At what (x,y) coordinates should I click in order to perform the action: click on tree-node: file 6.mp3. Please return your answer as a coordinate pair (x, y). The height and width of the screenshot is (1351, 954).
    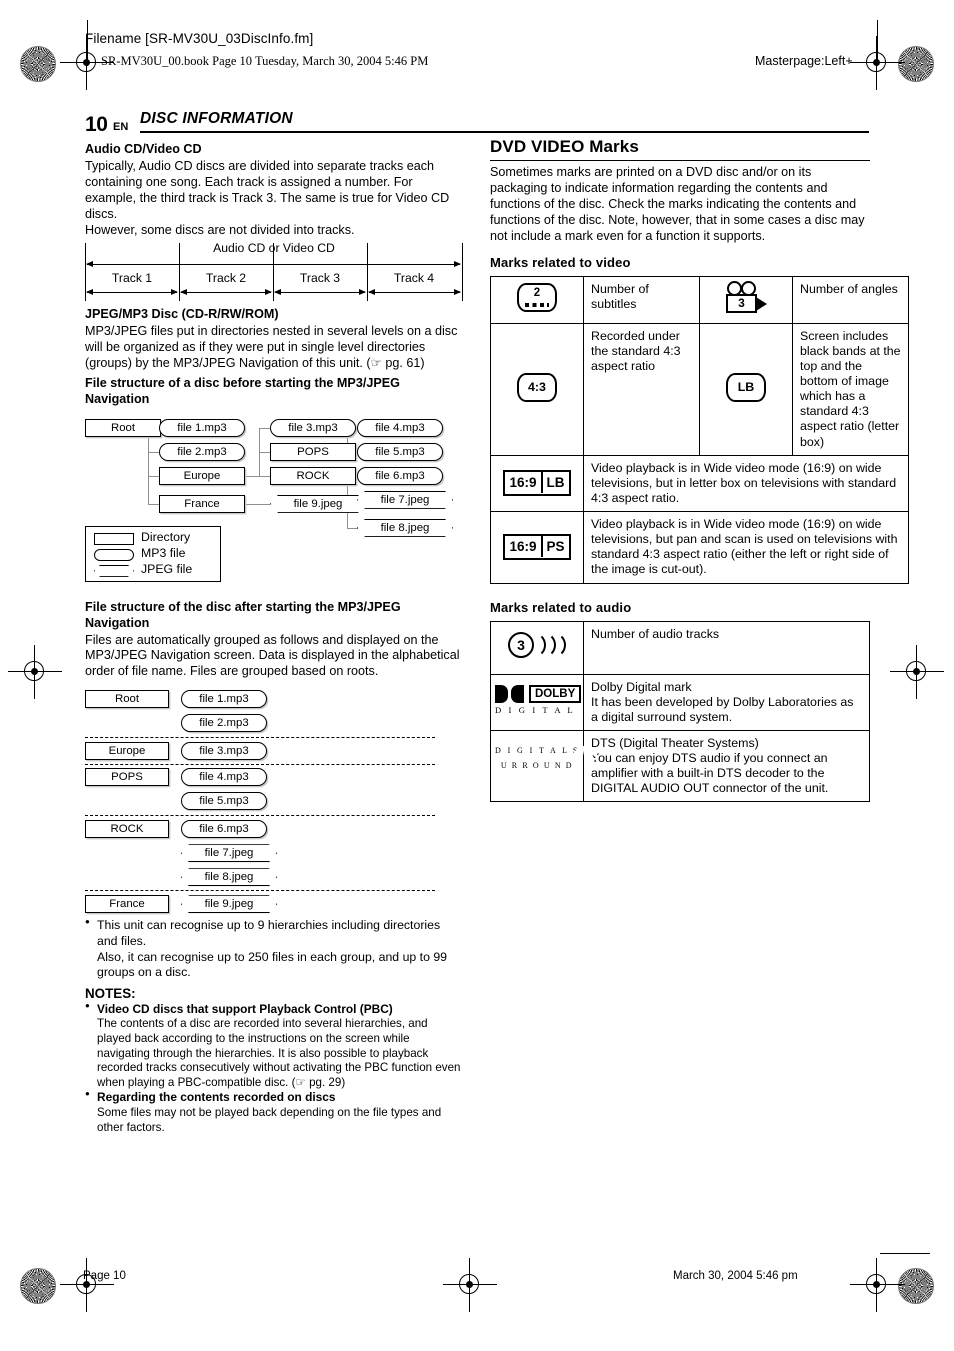
    Looking at the image, I should click on (400, 475).